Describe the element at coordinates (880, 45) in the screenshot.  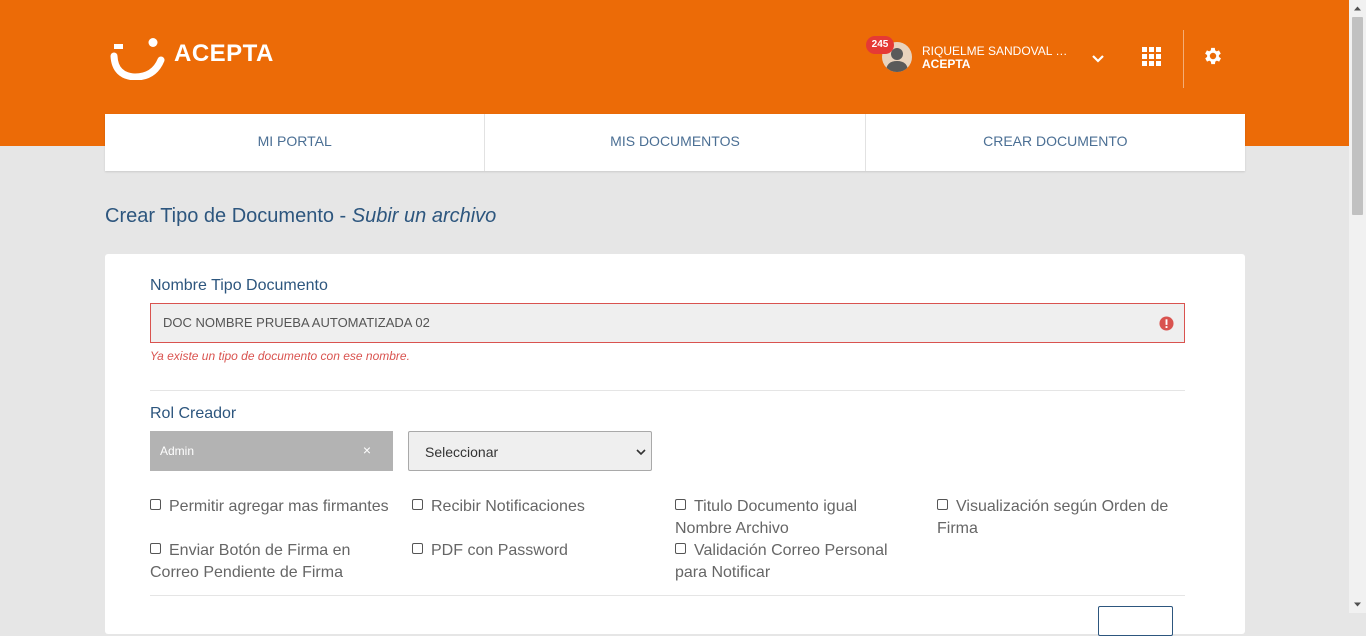
I see `notification-badge: 245` at that location.